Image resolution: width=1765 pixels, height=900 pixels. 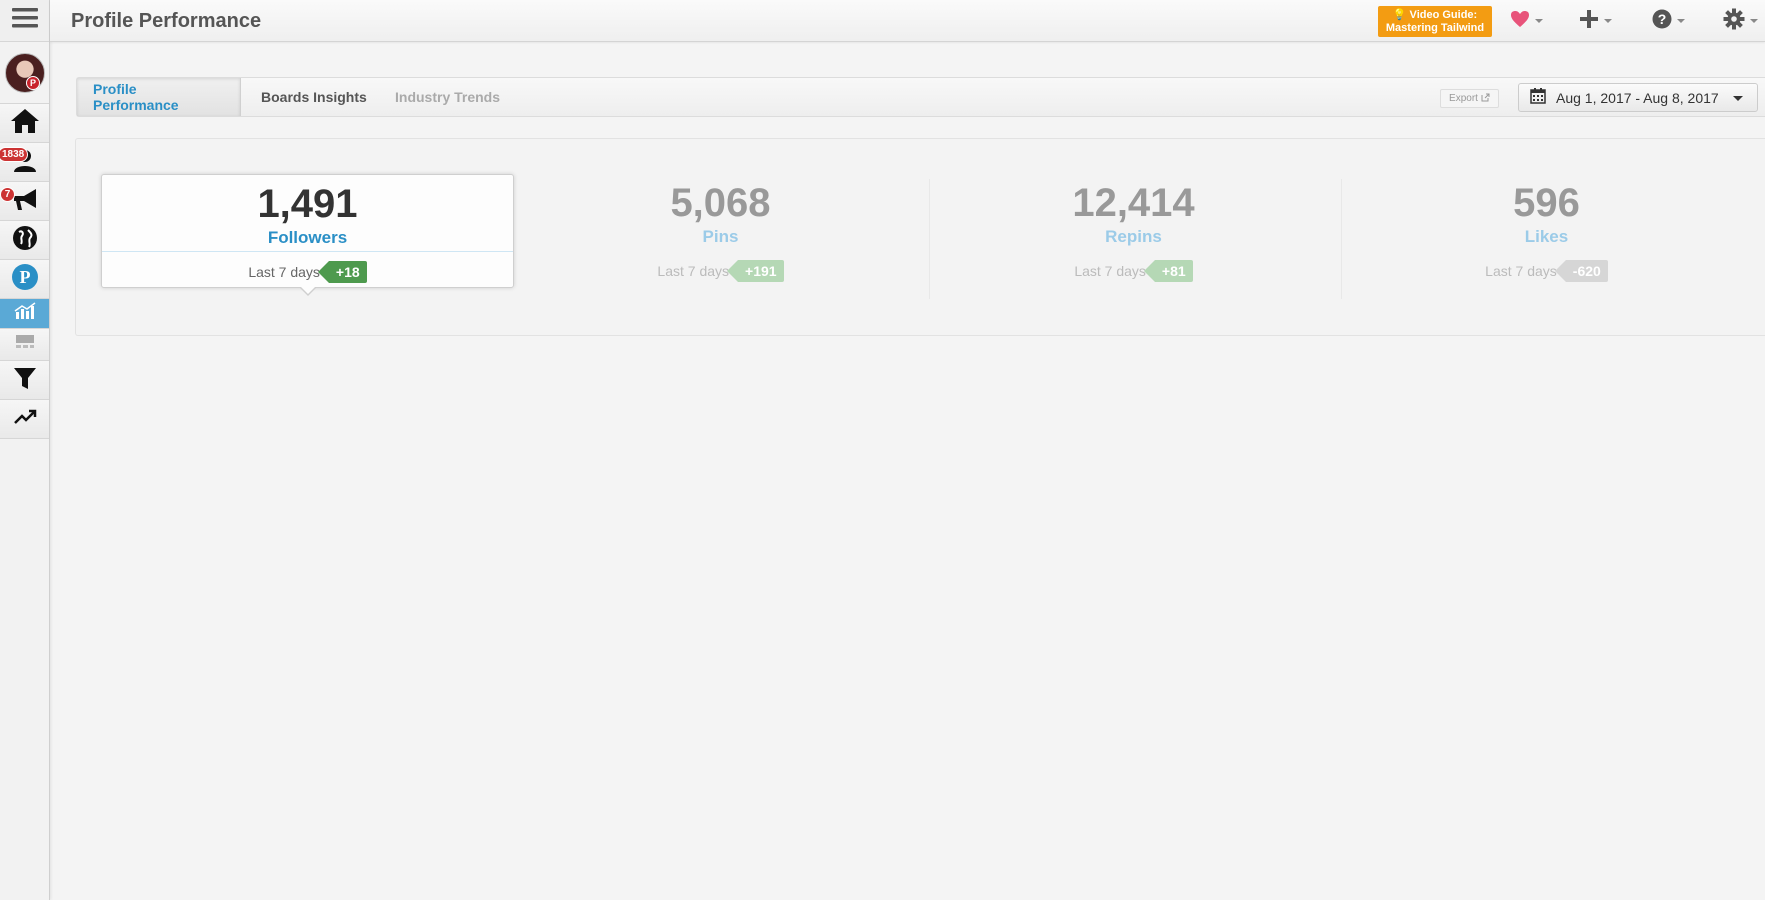 What do you see at coordinates (1168, 271) in the screenshot?
I see `stat-delta-badge: +81` at bounding box center [1168, 271].